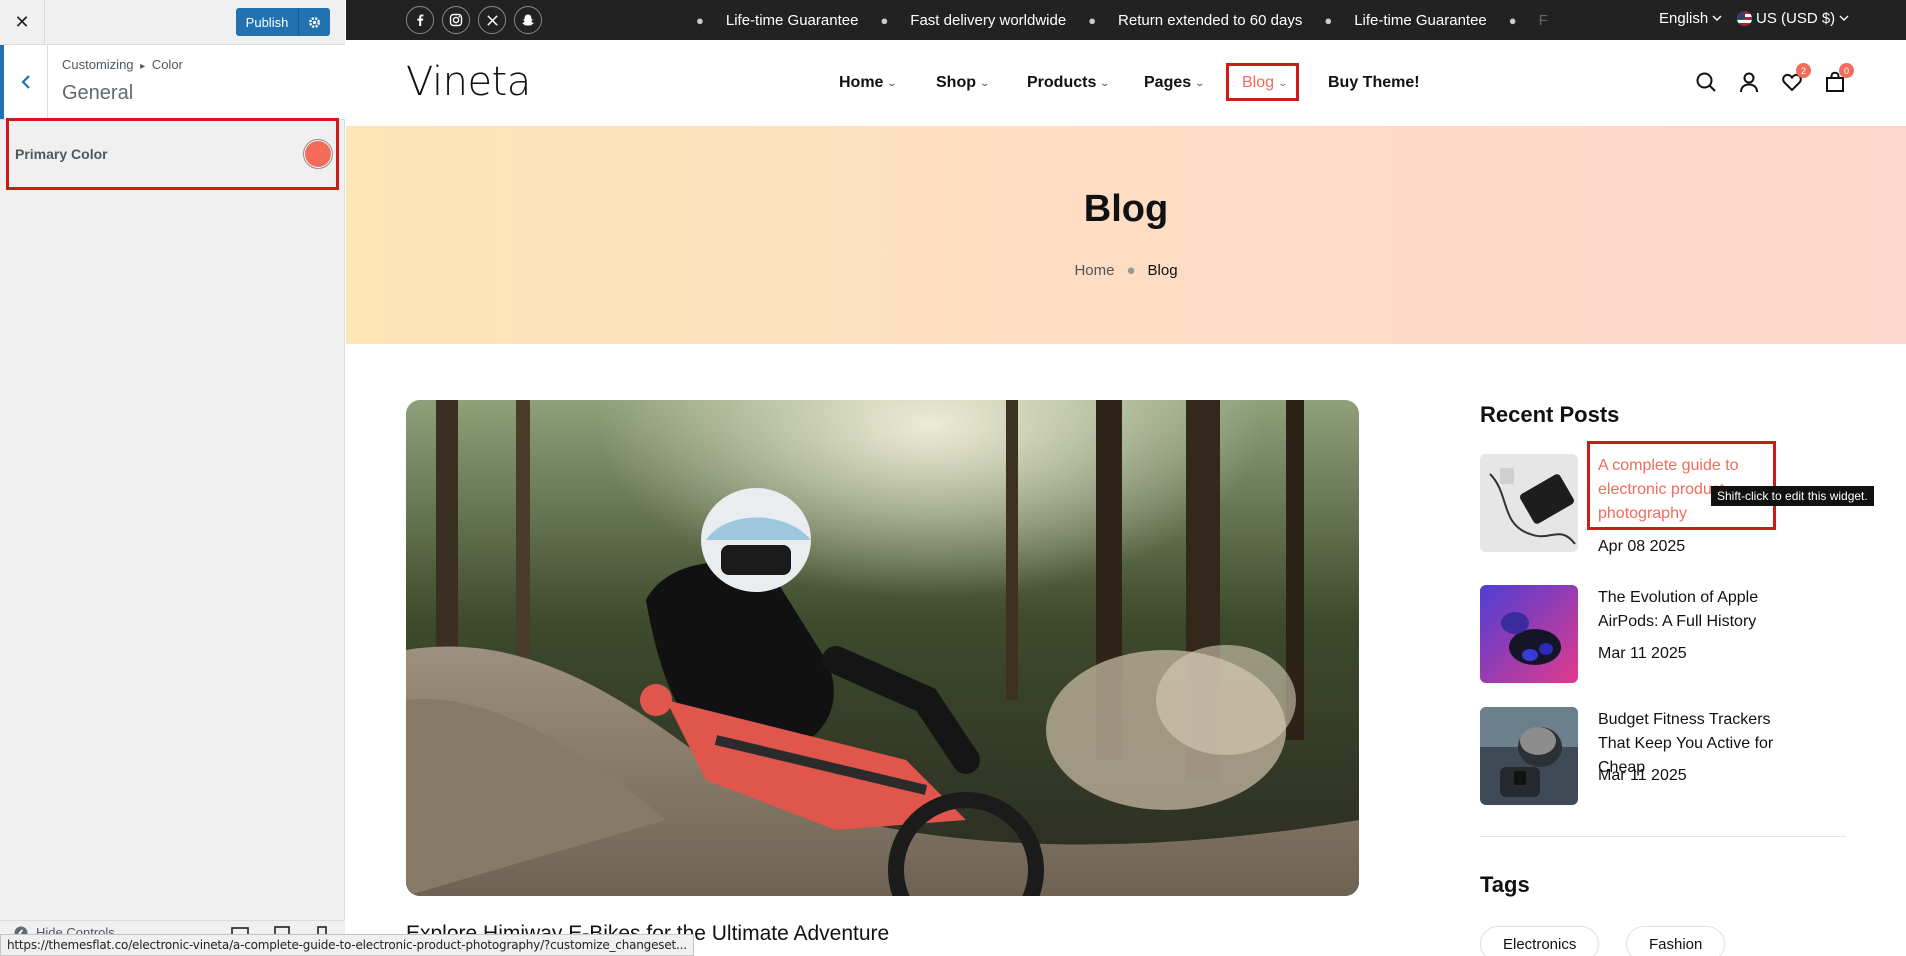  Describe the element at coordinates (1550, 414) in the screenshot. I see `recent-posts-heading: Recent Posts` at that location.